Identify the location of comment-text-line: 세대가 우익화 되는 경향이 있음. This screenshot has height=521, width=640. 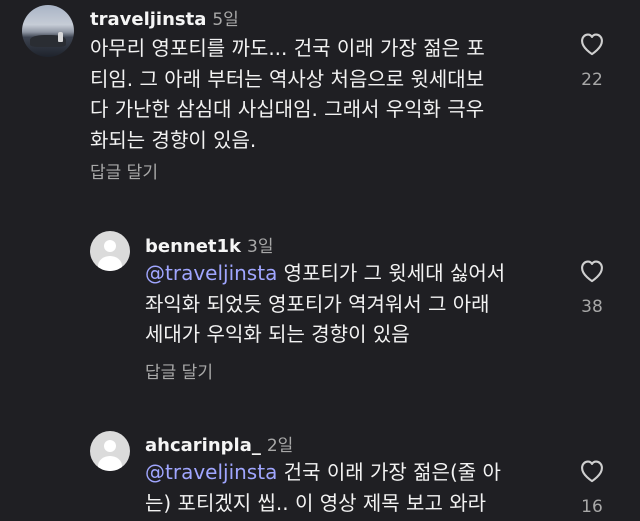
(277, 334).